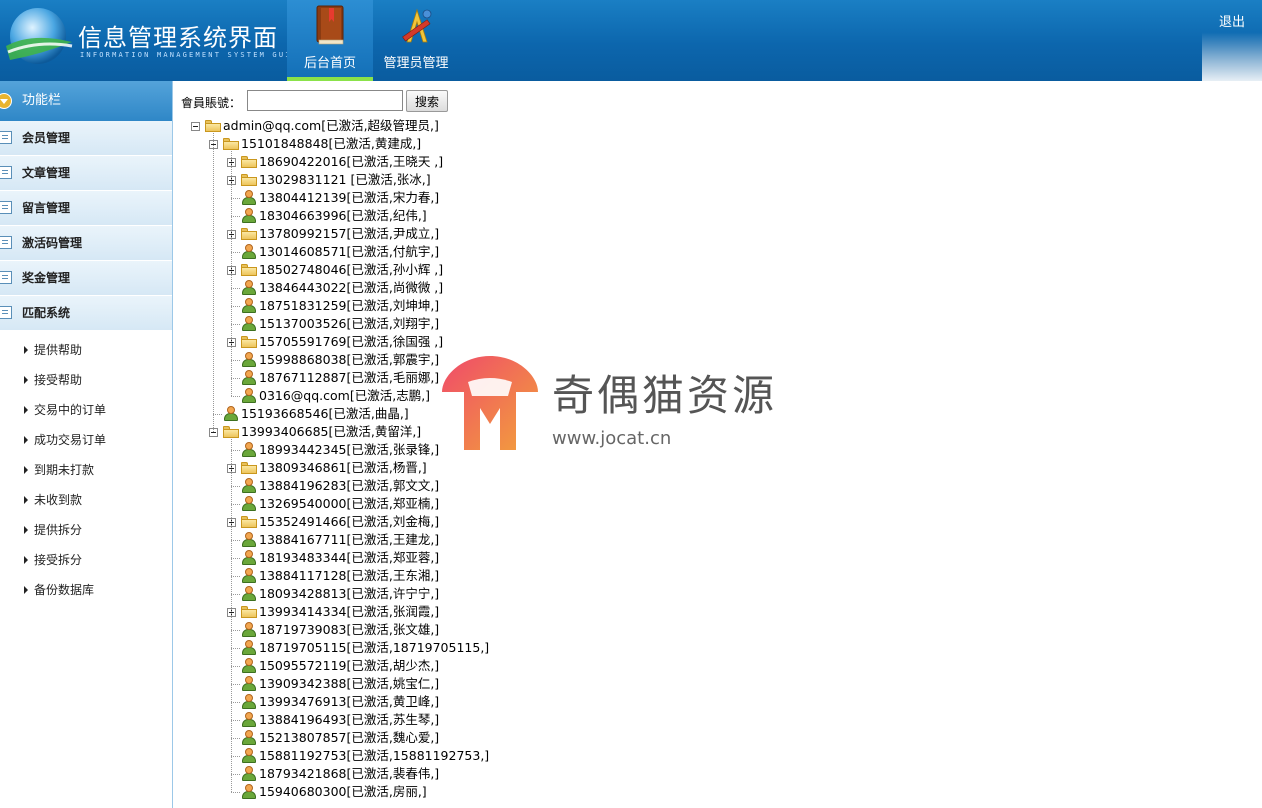 The image size is (1262, 808). I want to click on tree-node-label: 15101848848[已激活,黄建成,], so click(331, 143).